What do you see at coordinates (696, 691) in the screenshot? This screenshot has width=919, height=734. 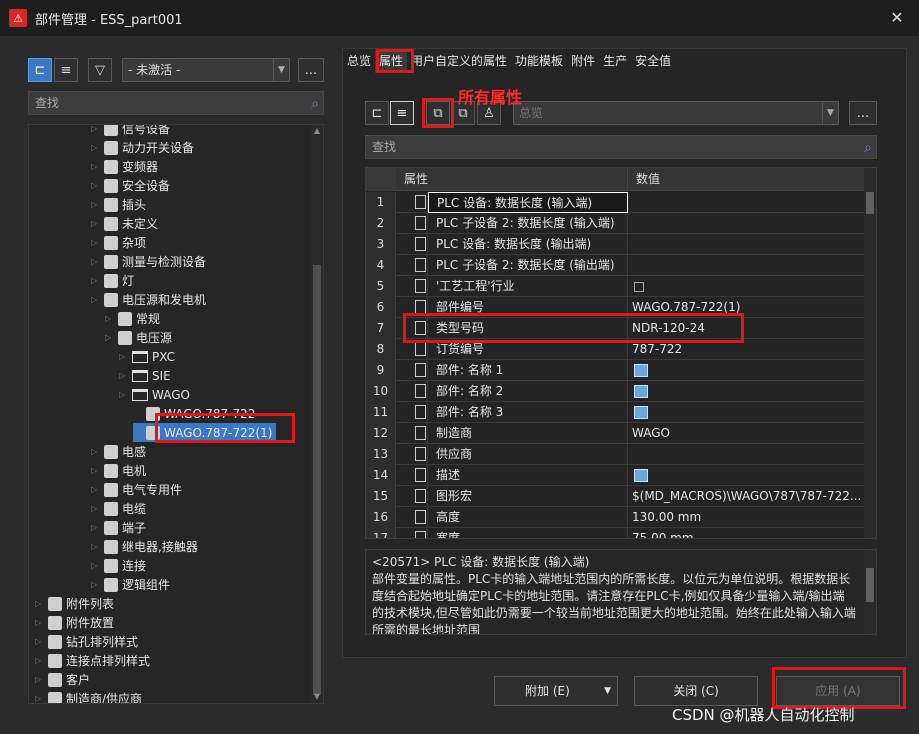 I see `close-button: 关闭 (C)` at bounding box center [696, 691].